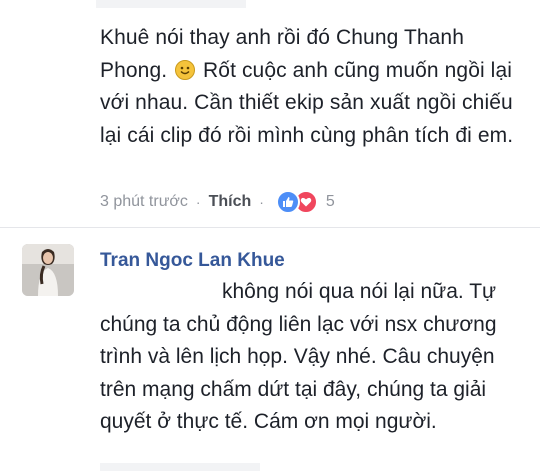  What do you see at coordinates (185, 69) in the screenshot?
I see `smile-emoji-icon` at bounding box center [185, 69].